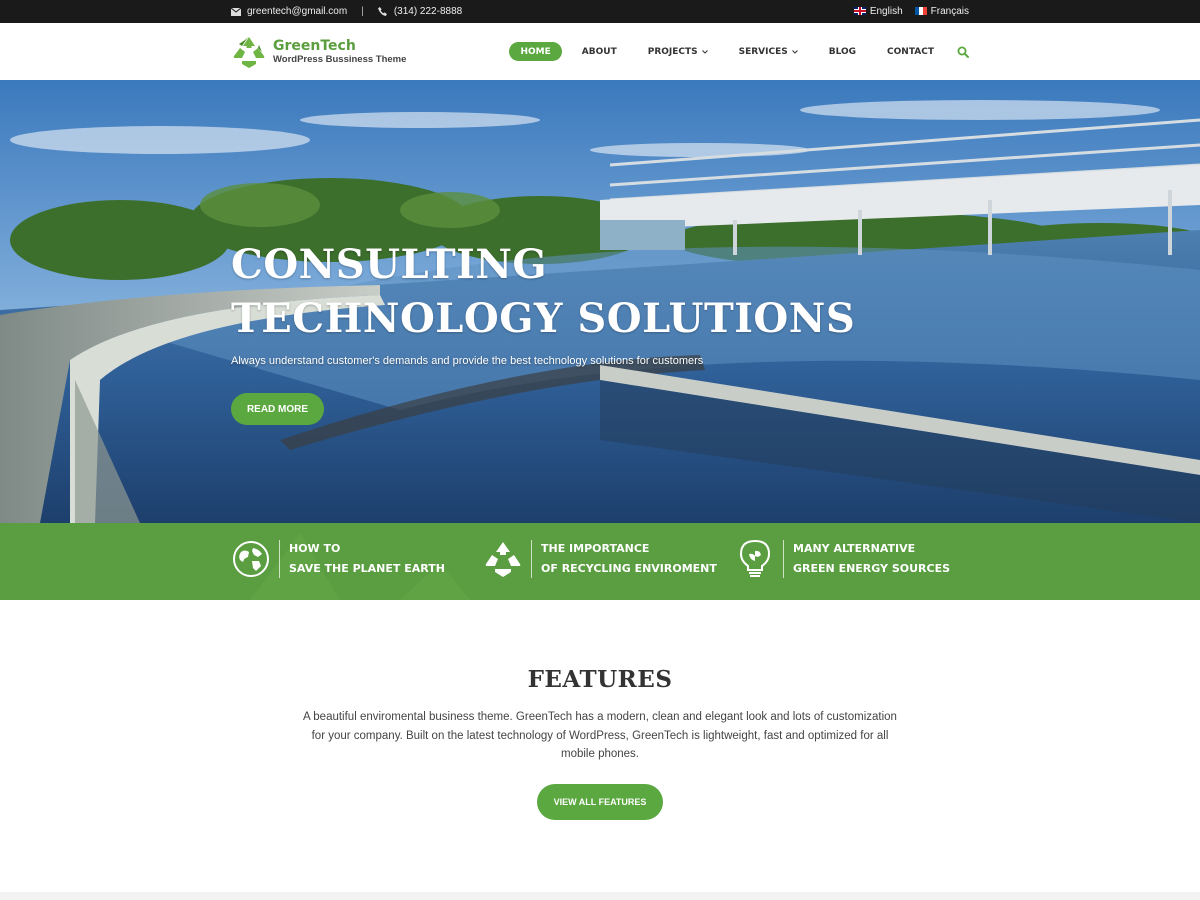 Image resolution: width=1200 pixels, height=900 pixels. What do you see at coordinates (543, 292) in the screenshot?
I see `hero-title: CONSULTING TECHNOLOGY SOLUTIONS` at bounding box center [543, 292].